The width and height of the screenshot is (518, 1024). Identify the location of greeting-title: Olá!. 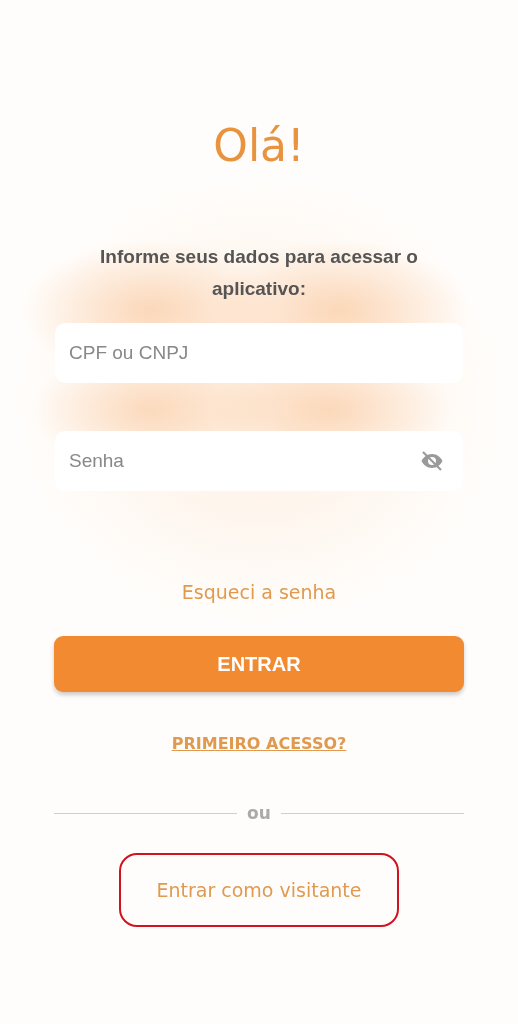
(259, 145).